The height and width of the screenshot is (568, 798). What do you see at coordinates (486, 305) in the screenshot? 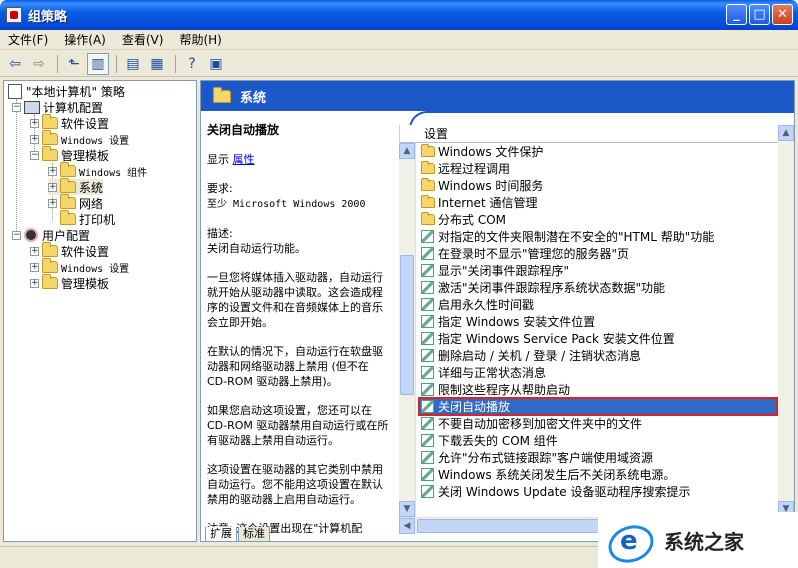
I see `list-item-label: 启用永久性时间戳` at bounding box center [486, 305].